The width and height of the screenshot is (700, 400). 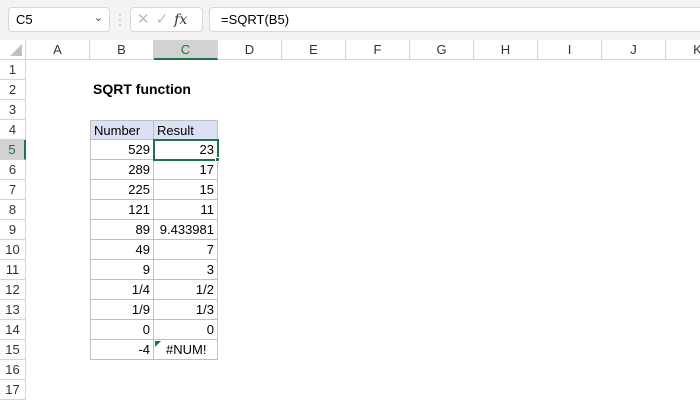 What do you see at coordinates (13, 290) in the screenshot?
I see `row-header-12: 12` at bounding box center [13, 290].